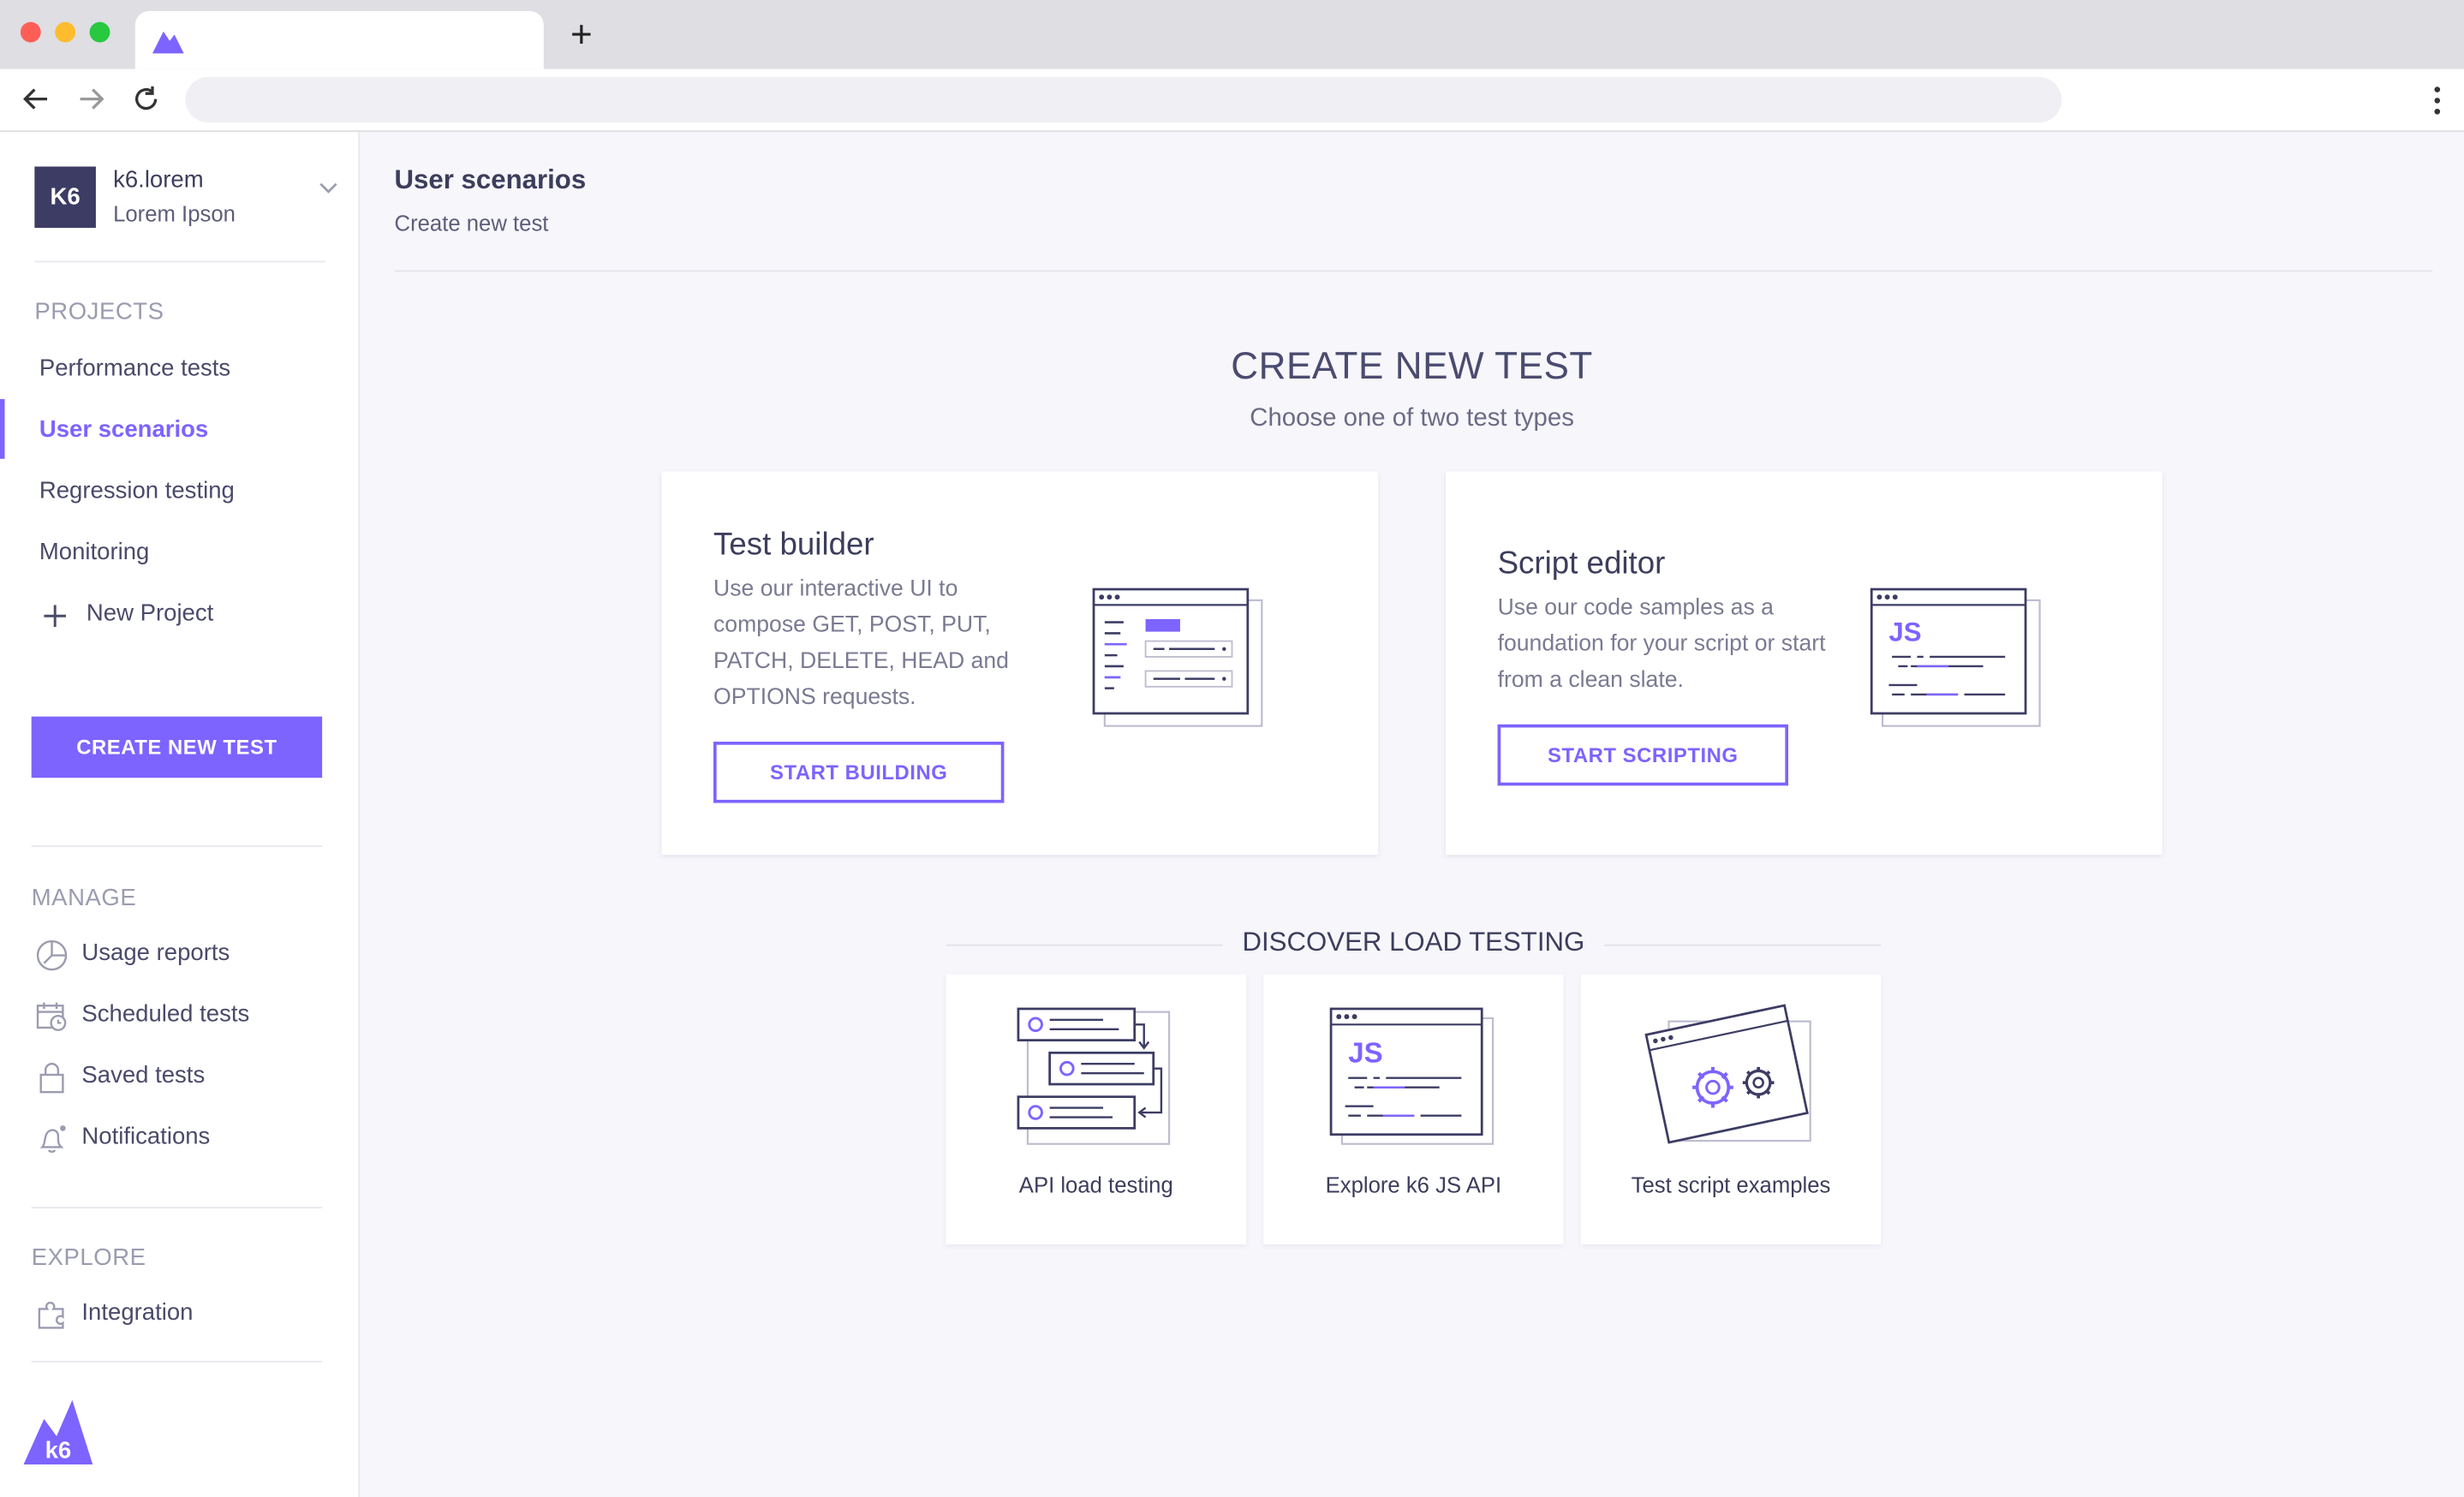  What do you see at coordinates (1123, 99) in the screenshot?
I see `address-bar` at bounding box center [1123, 99].